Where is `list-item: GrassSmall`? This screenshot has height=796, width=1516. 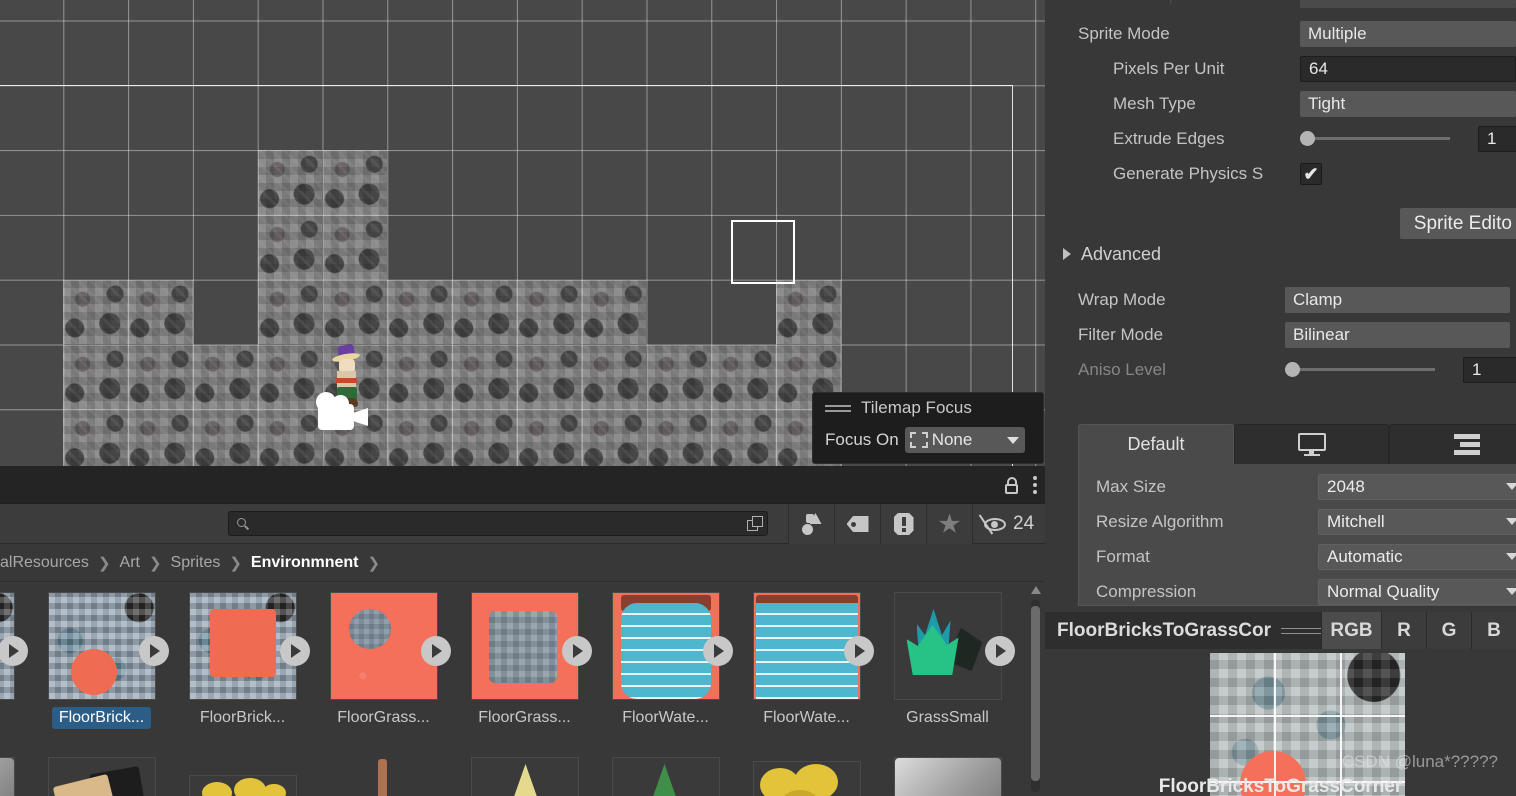 list-item: GrassSmall is located at coordinates (947, 660).